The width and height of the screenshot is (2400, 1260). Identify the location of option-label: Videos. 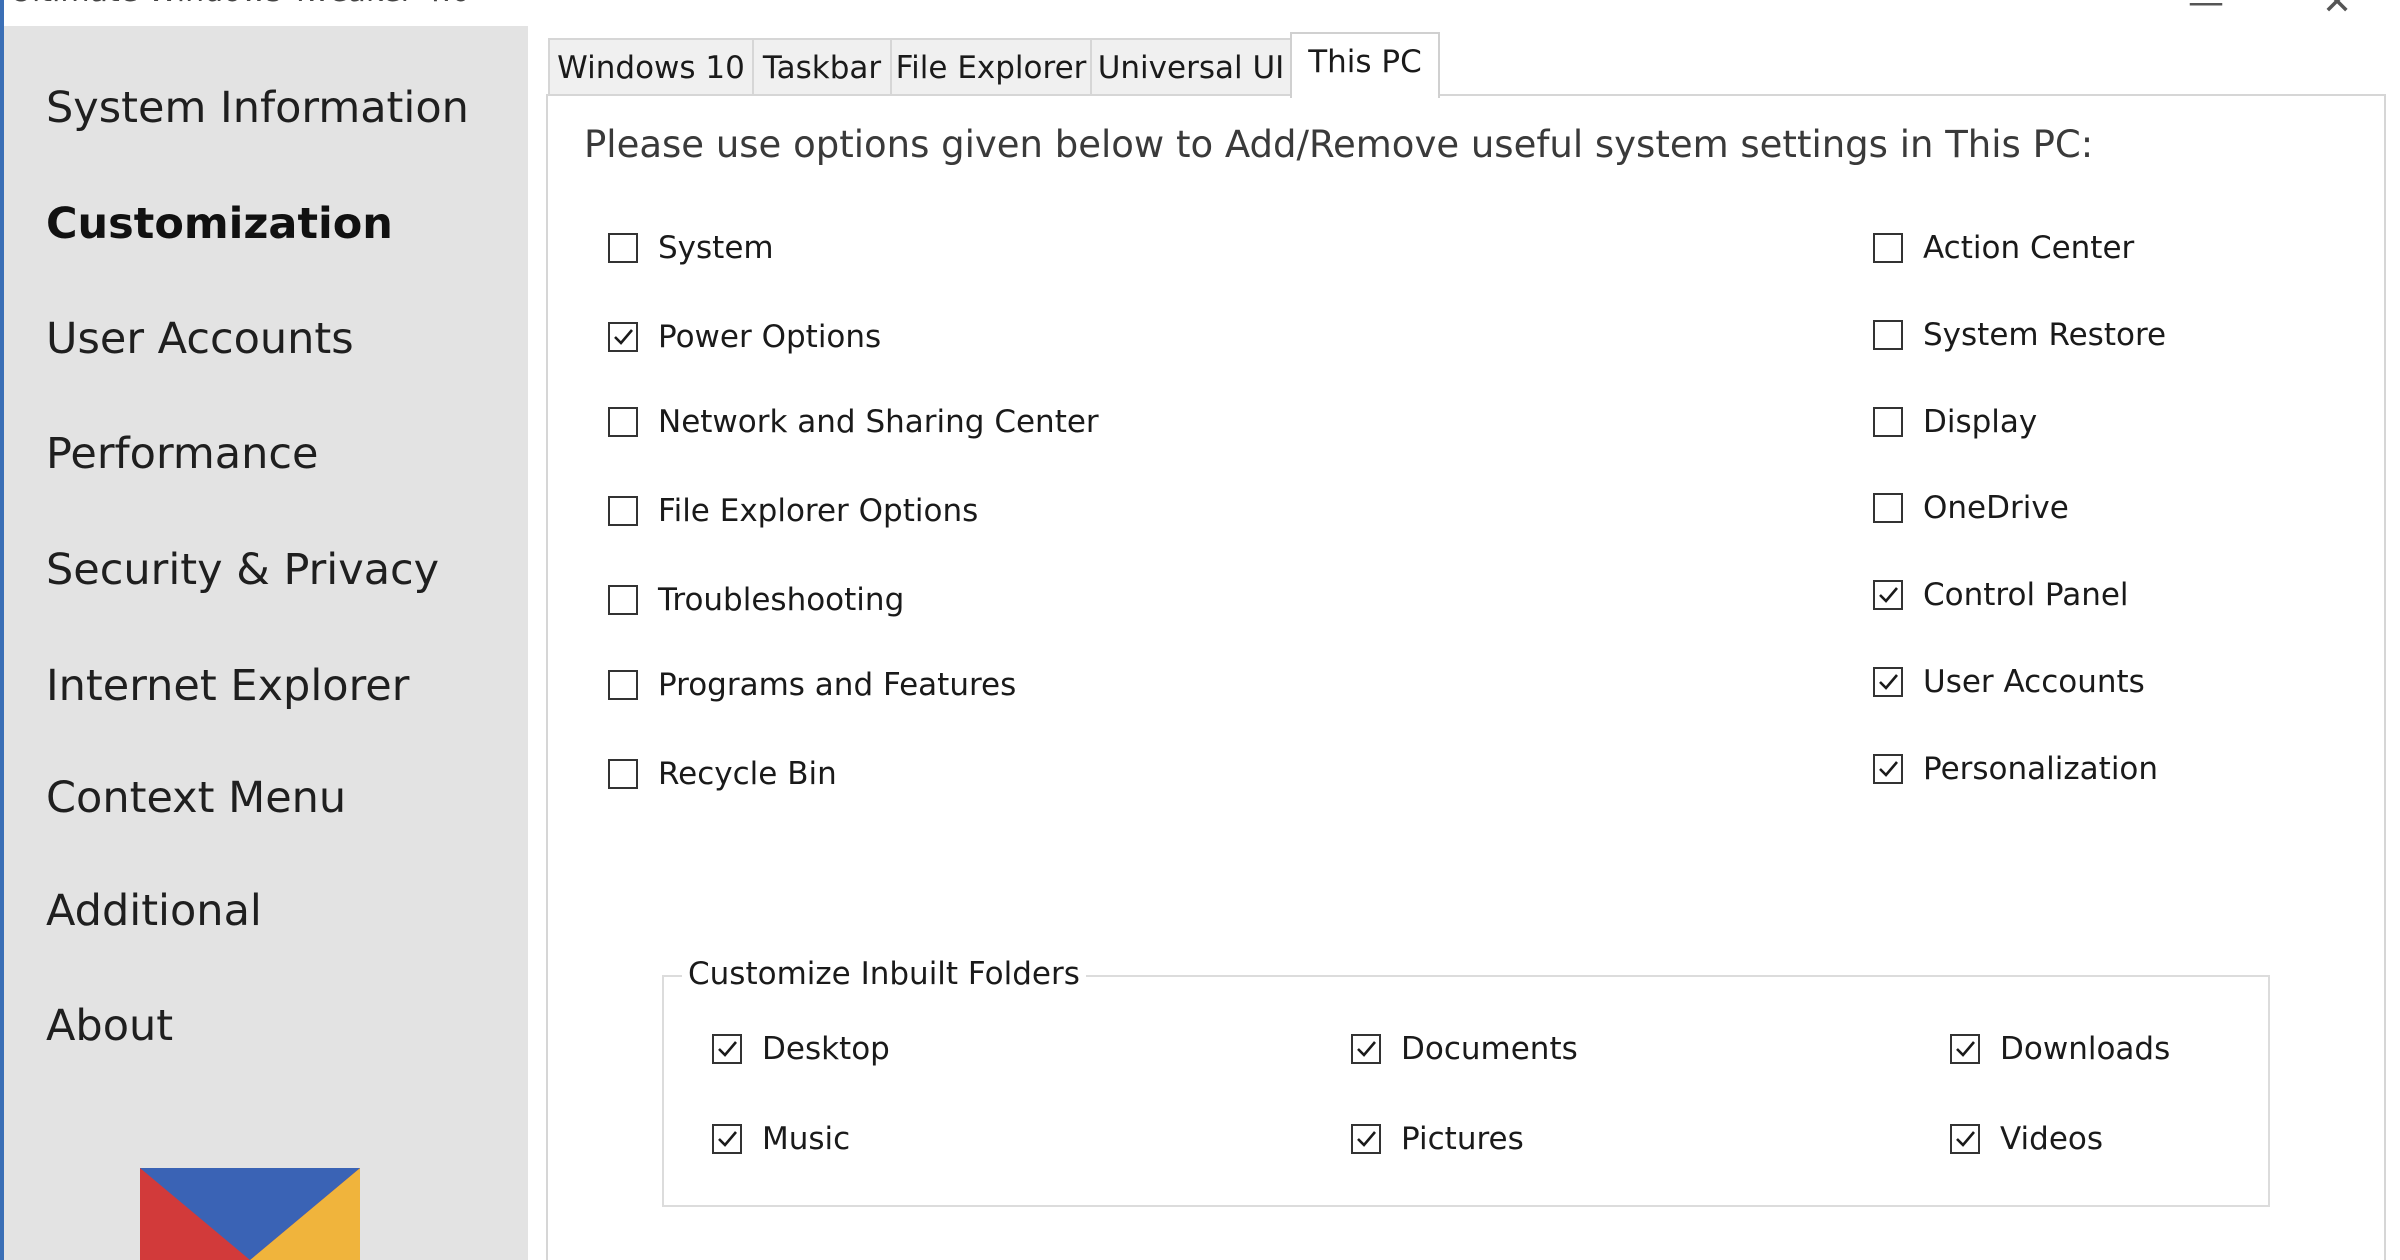
(2052, 1139).